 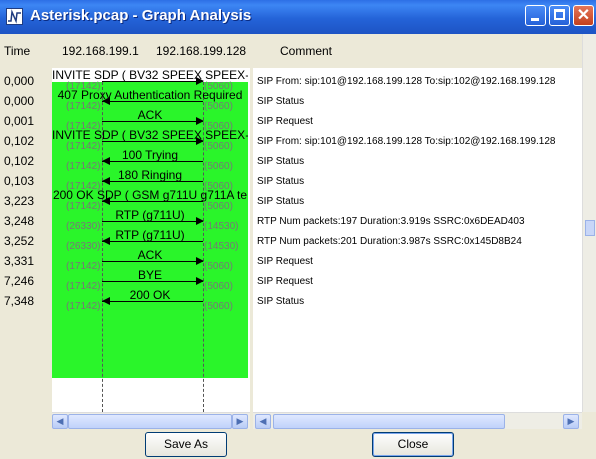 What do you see at coordinates (19, 201) in the screenshot?
I see `flow-time: 3,223` at bounding box center [19, 201].